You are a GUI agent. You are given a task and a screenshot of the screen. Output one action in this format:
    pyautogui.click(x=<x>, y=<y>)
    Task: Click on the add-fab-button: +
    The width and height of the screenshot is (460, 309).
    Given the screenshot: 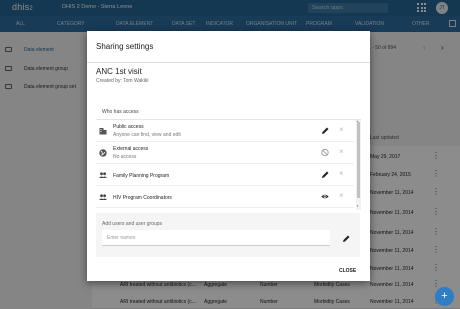 What is the action you would take?
    pyautogui.click(x=444, y=296)
    